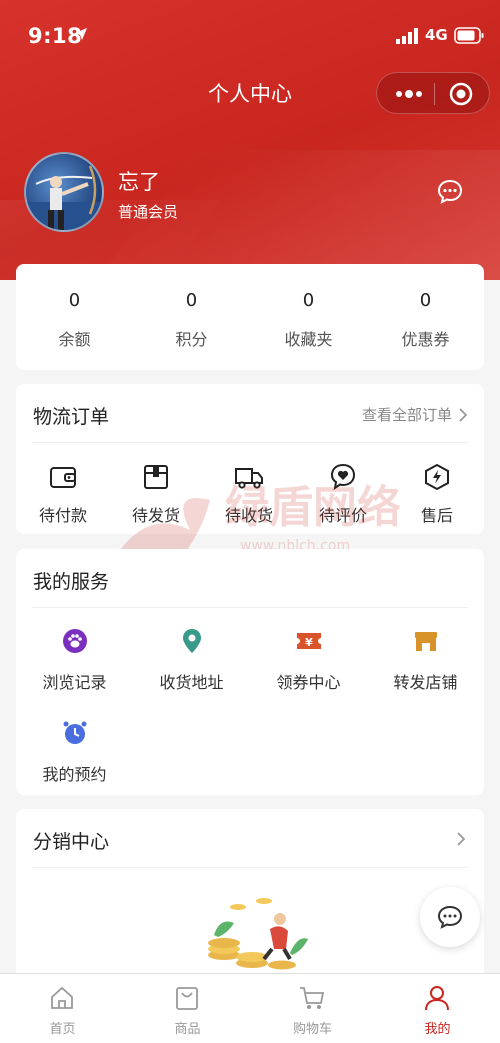 Image resolution: width=500 pixels, height=1043 pixels. I want to click on tab-cart: 购物车, so click(312, 1008).